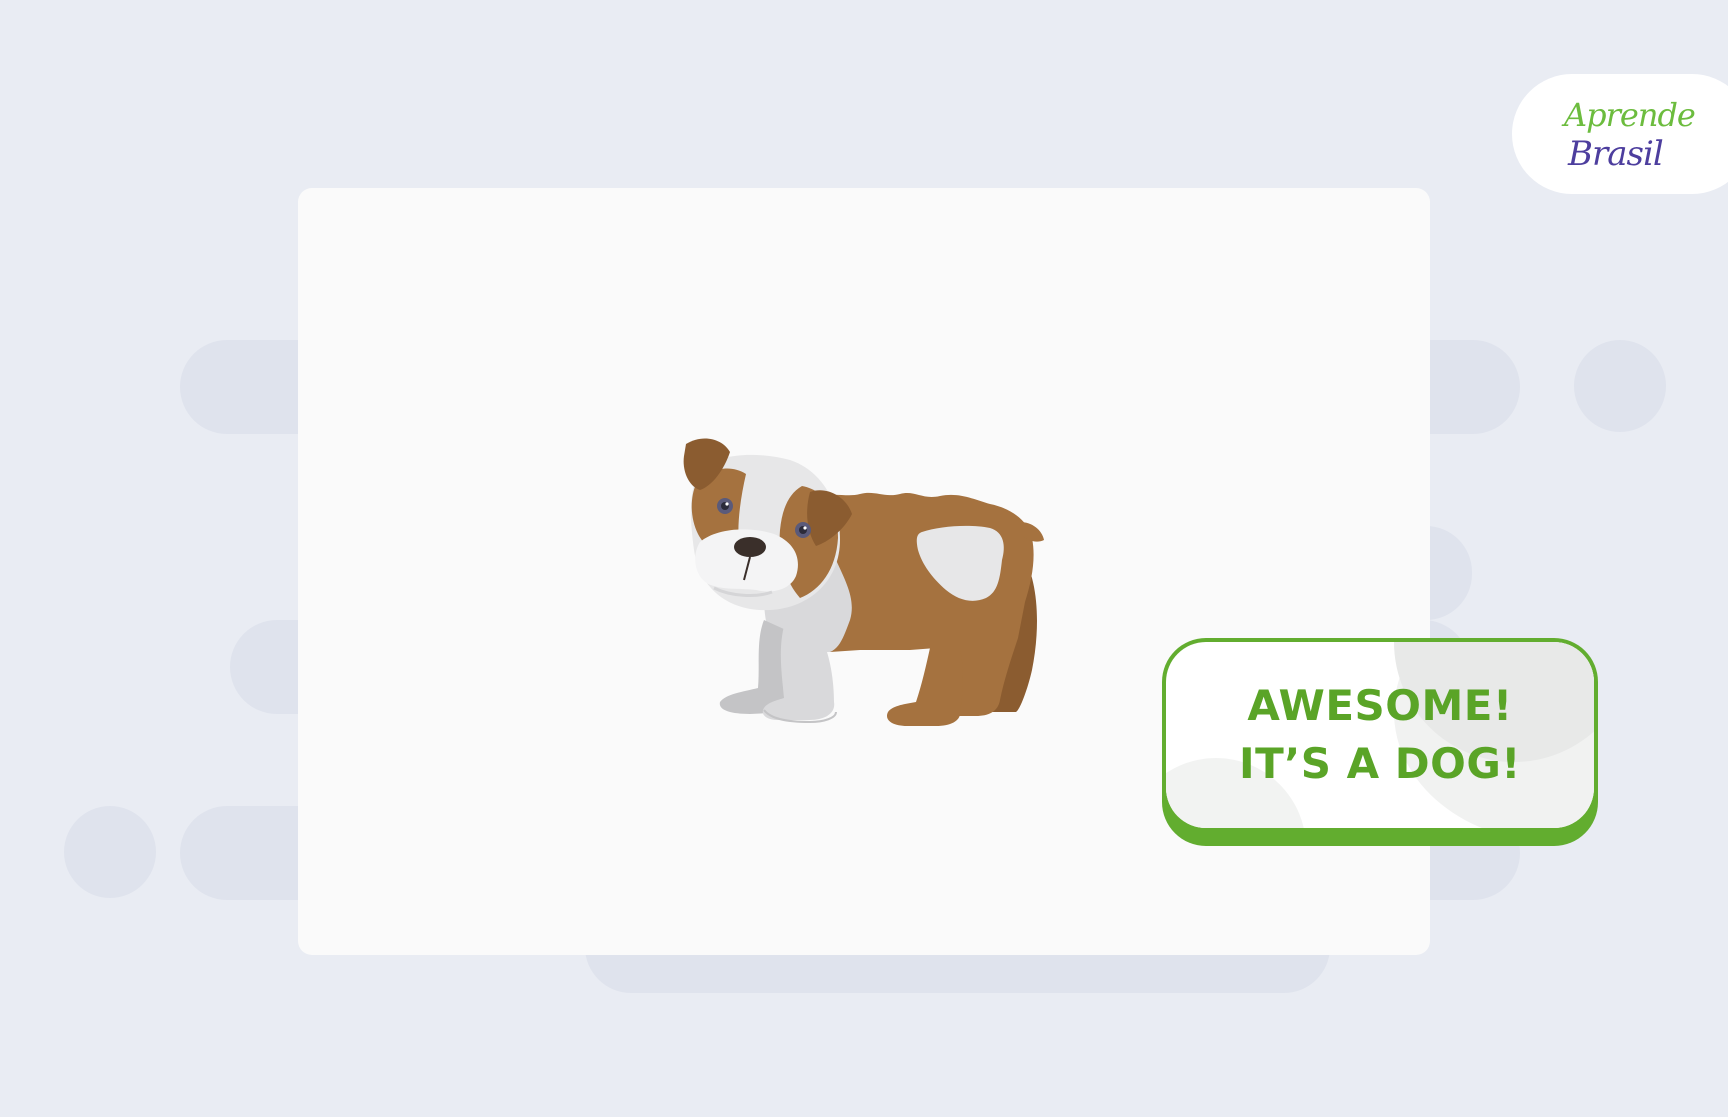  Describe the element at coordinates (1380, 763) in the screenshot. I see `result-line-2: IT’S A DOG!` at that location.